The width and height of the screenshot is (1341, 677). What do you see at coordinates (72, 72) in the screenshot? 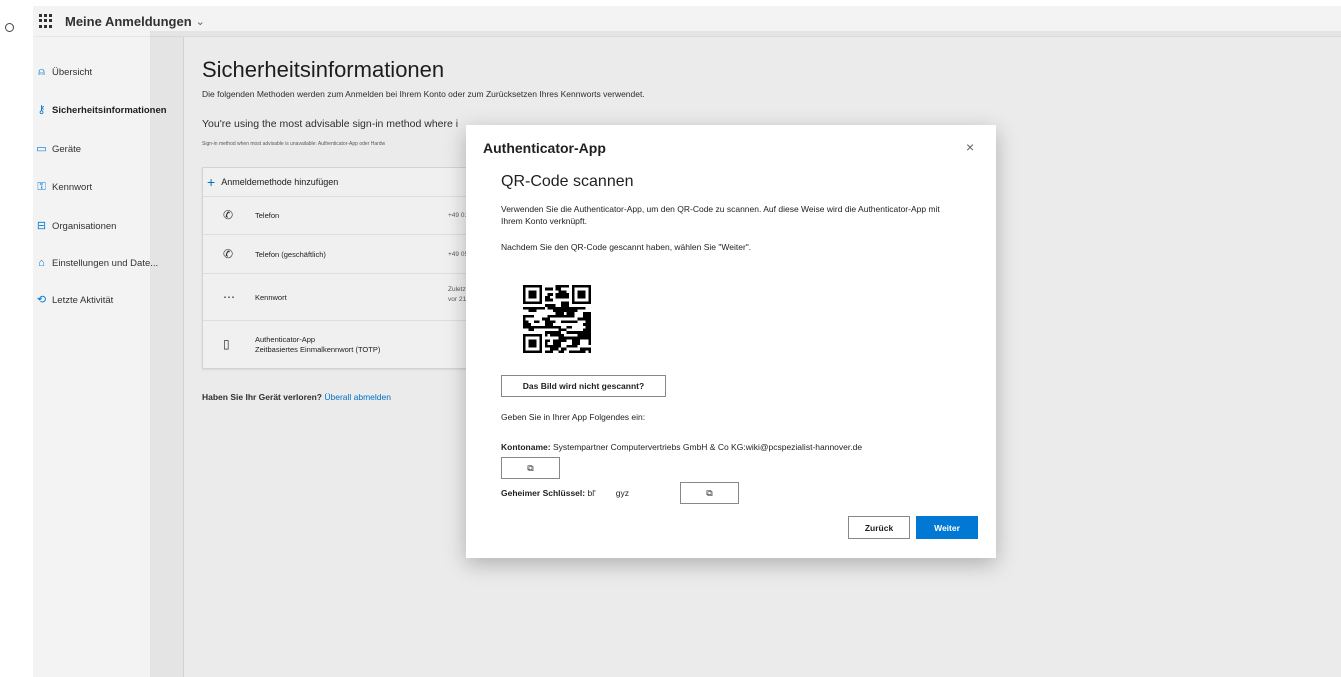
I see `sidebar-item-label: Übersicht` at bounding box center [72, 72].